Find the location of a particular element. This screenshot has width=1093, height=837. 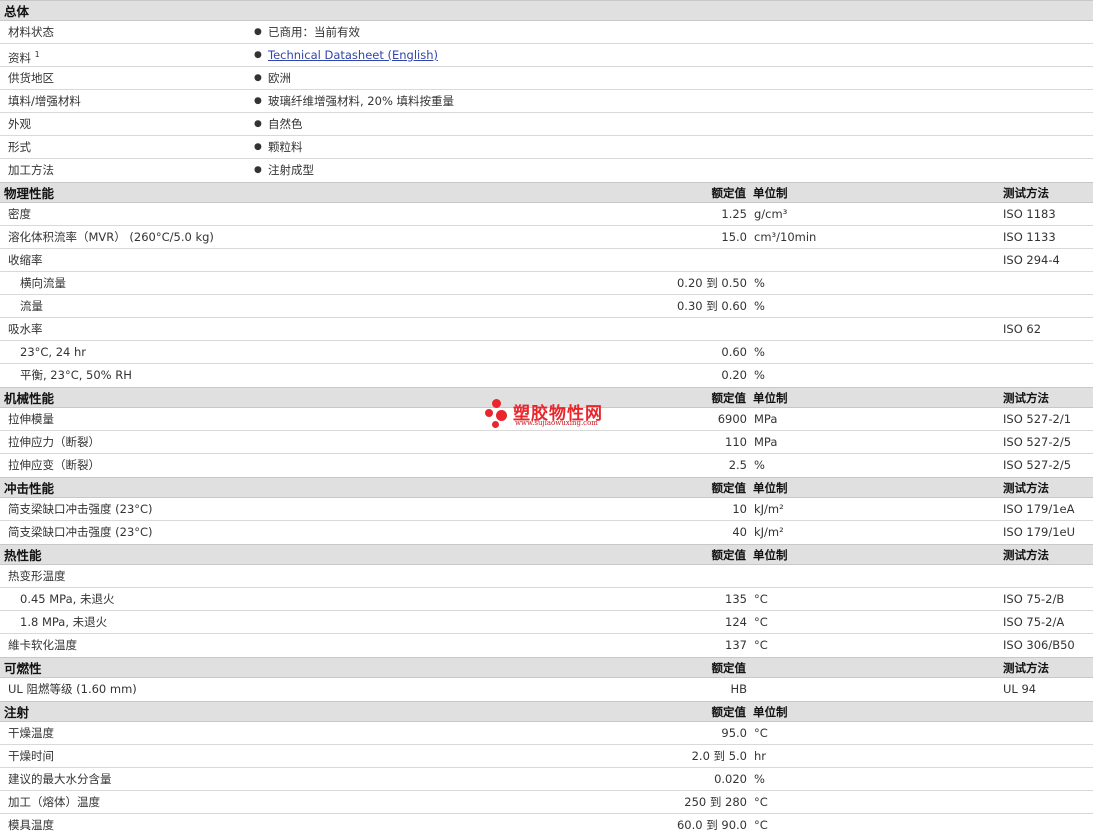

property-label: 拉伸应力（断裂） is located at coordinates (54, 442).